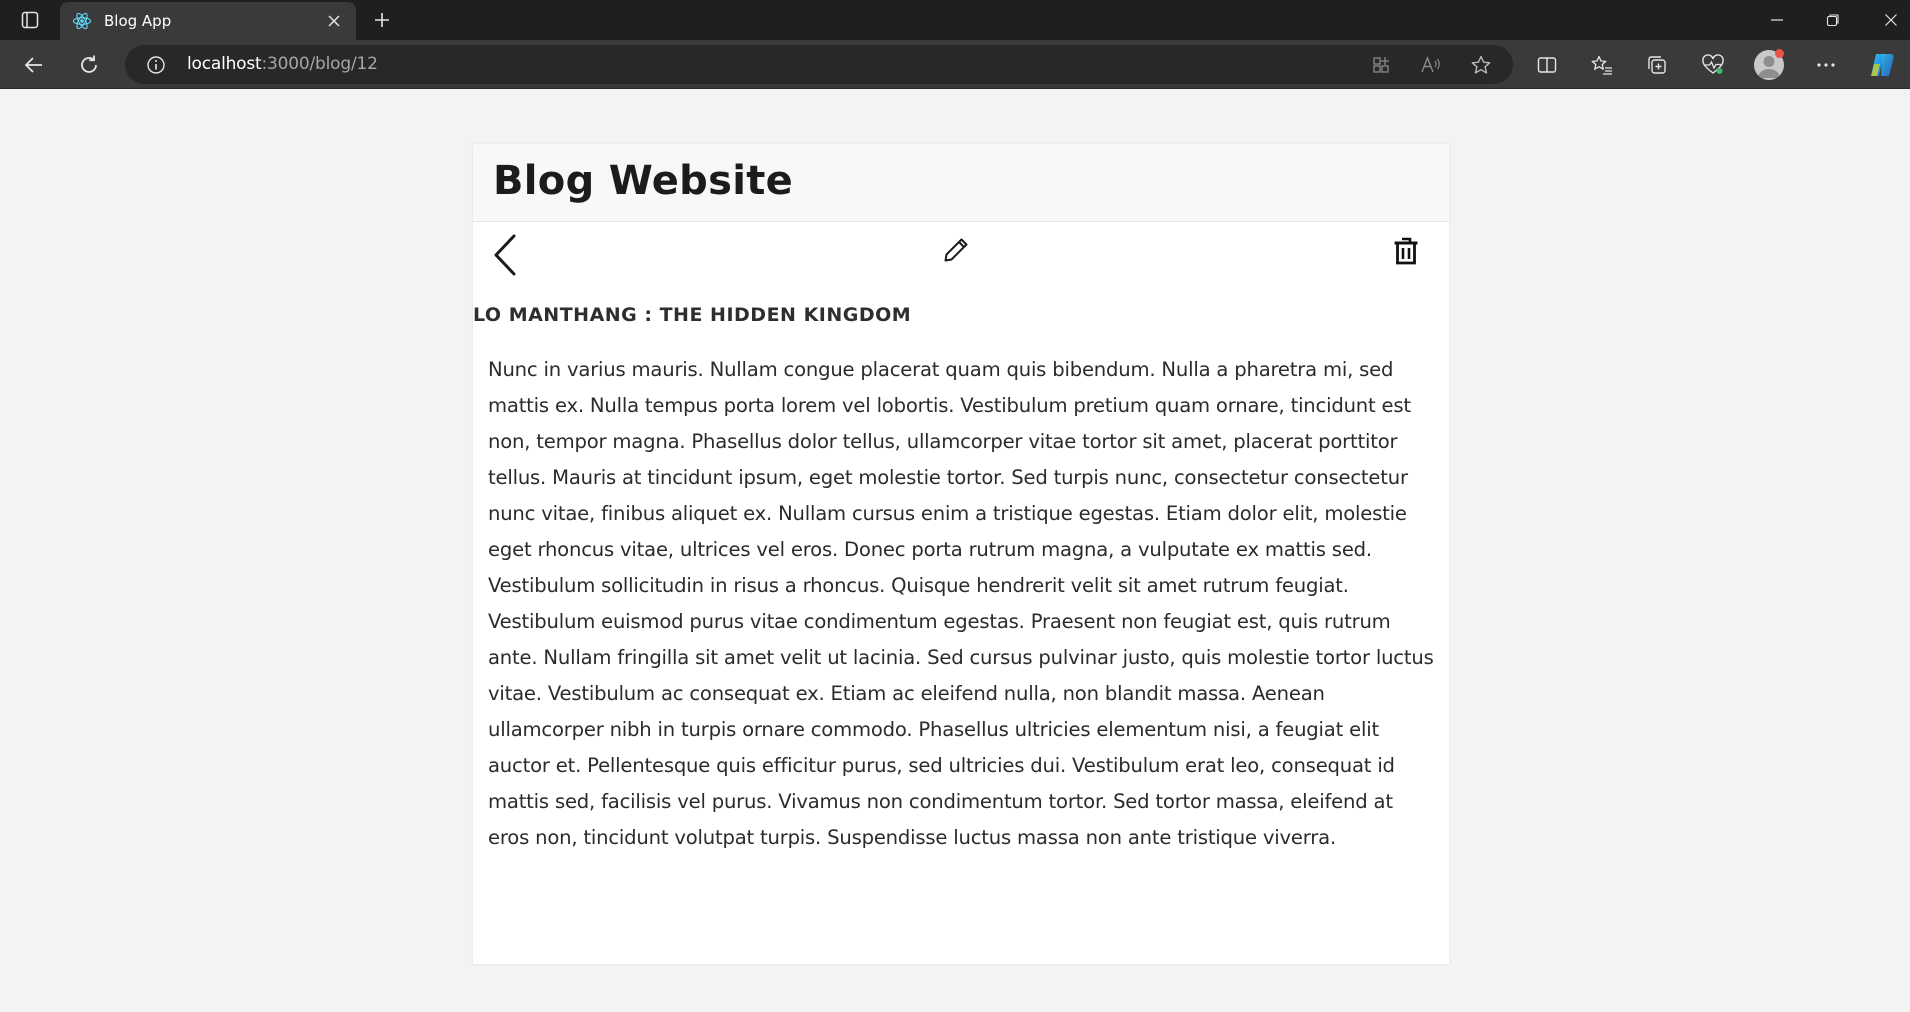  What do you see at coordinates (819, 64) in the screenshot?
I see `address-bar: localhost:3000/blog/12` at bounding box center [819, 64].